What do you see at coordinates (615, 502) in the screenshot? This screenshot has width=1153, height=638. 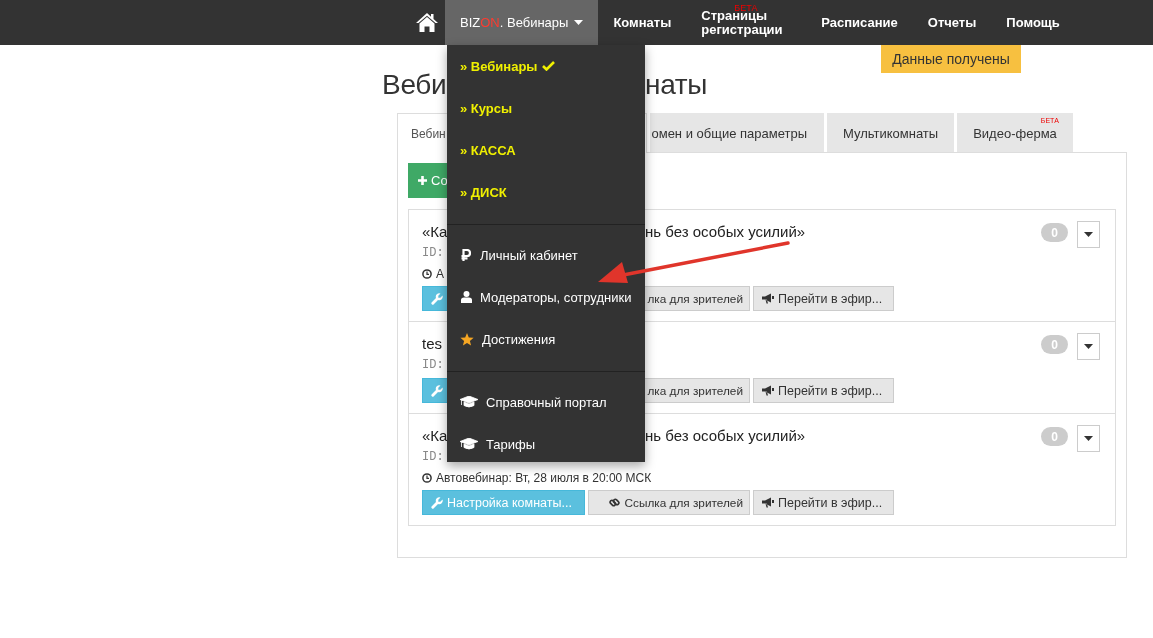 I see `link-icon` at bounding box center [615, 502].